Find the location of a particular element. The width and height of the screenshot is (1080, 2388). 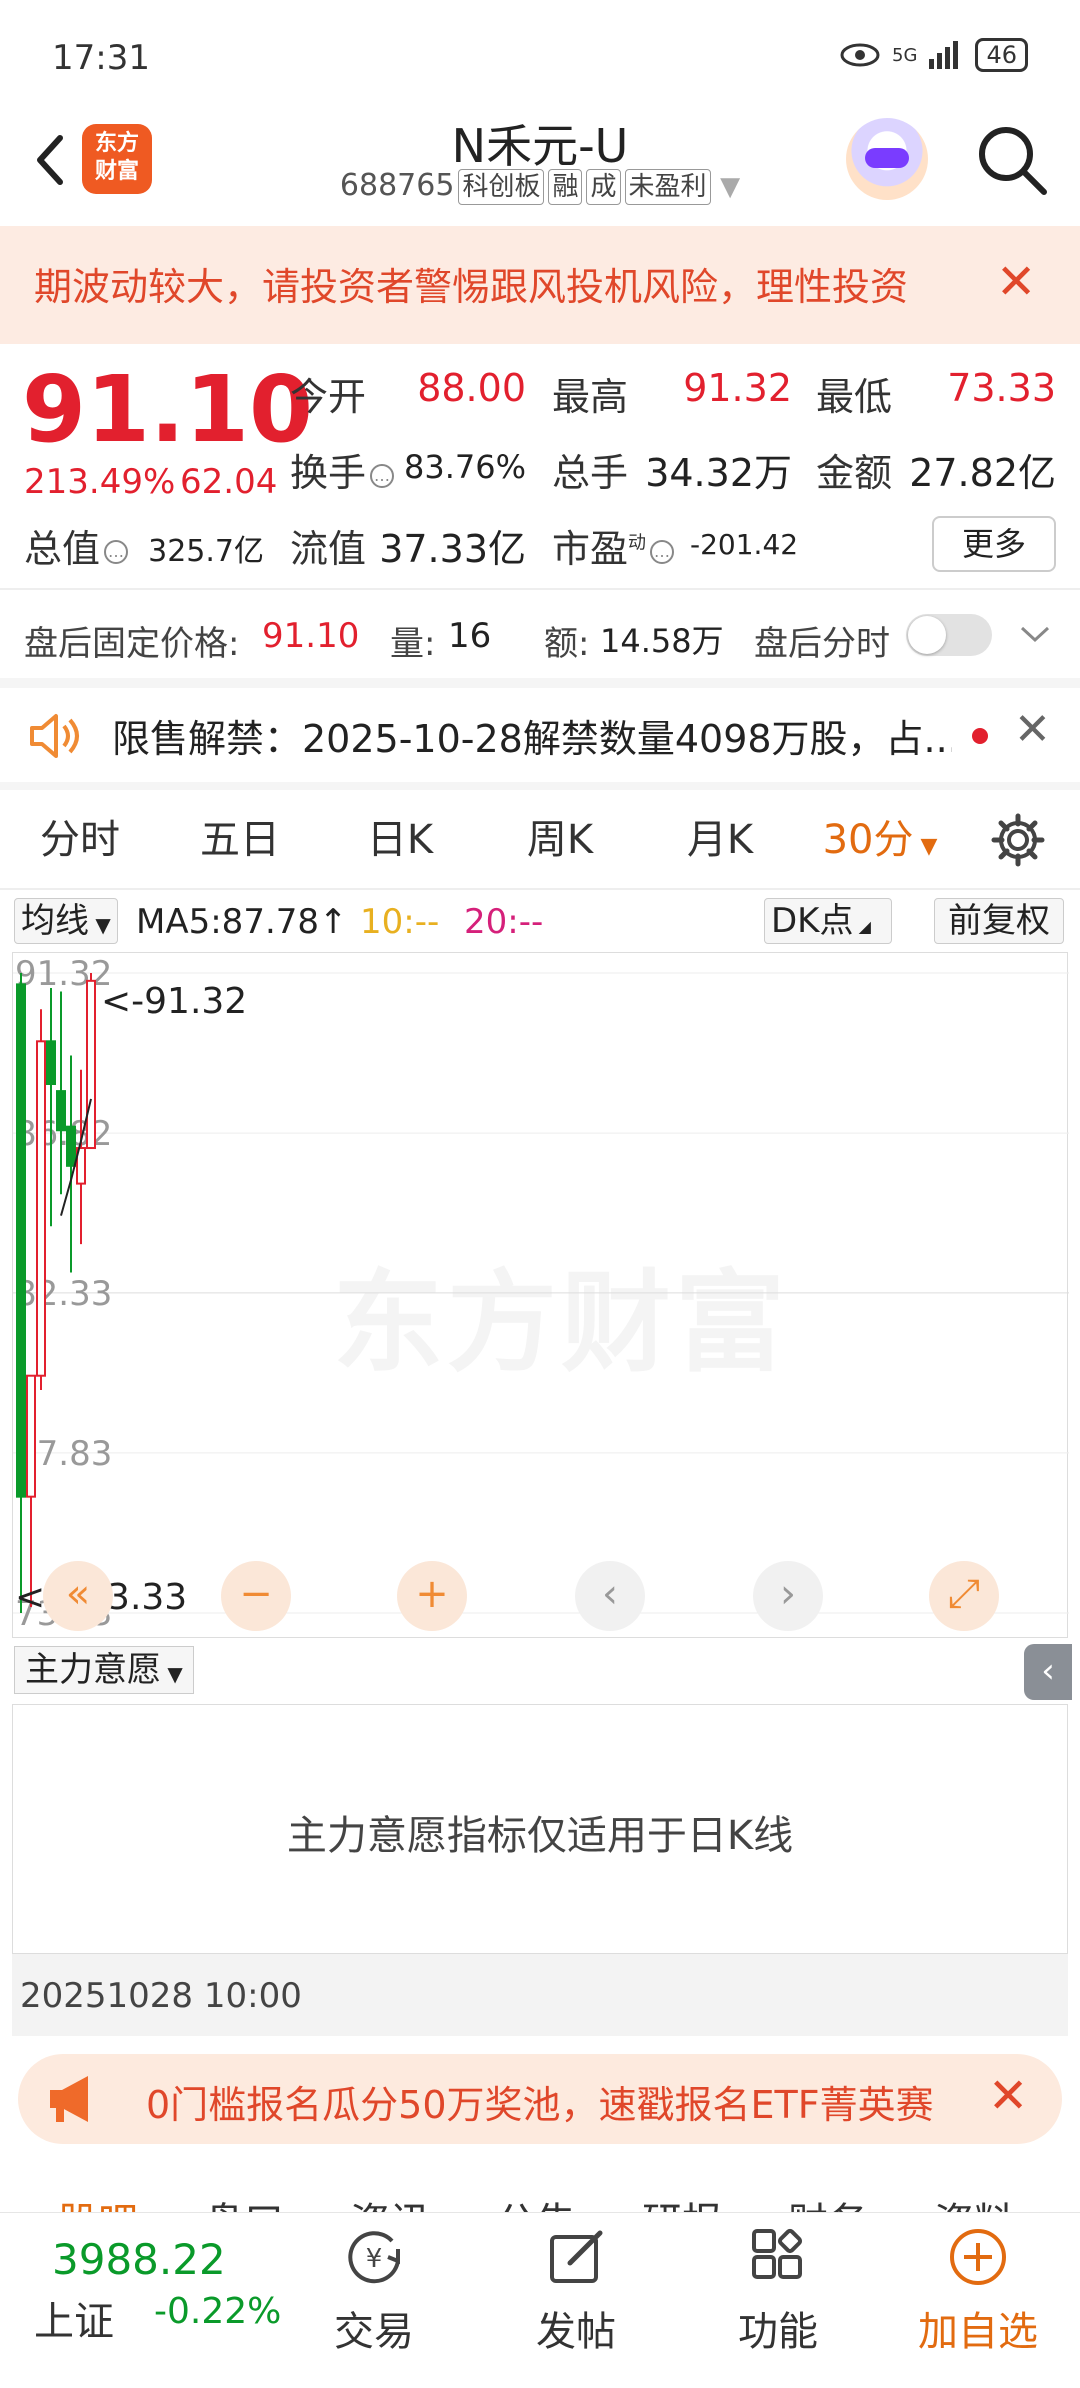

promo-banner: 0门槛报名瓜分50万奖池，速戳报名ETF菁英赛 ✕ is located at coordinates (540, 2099).